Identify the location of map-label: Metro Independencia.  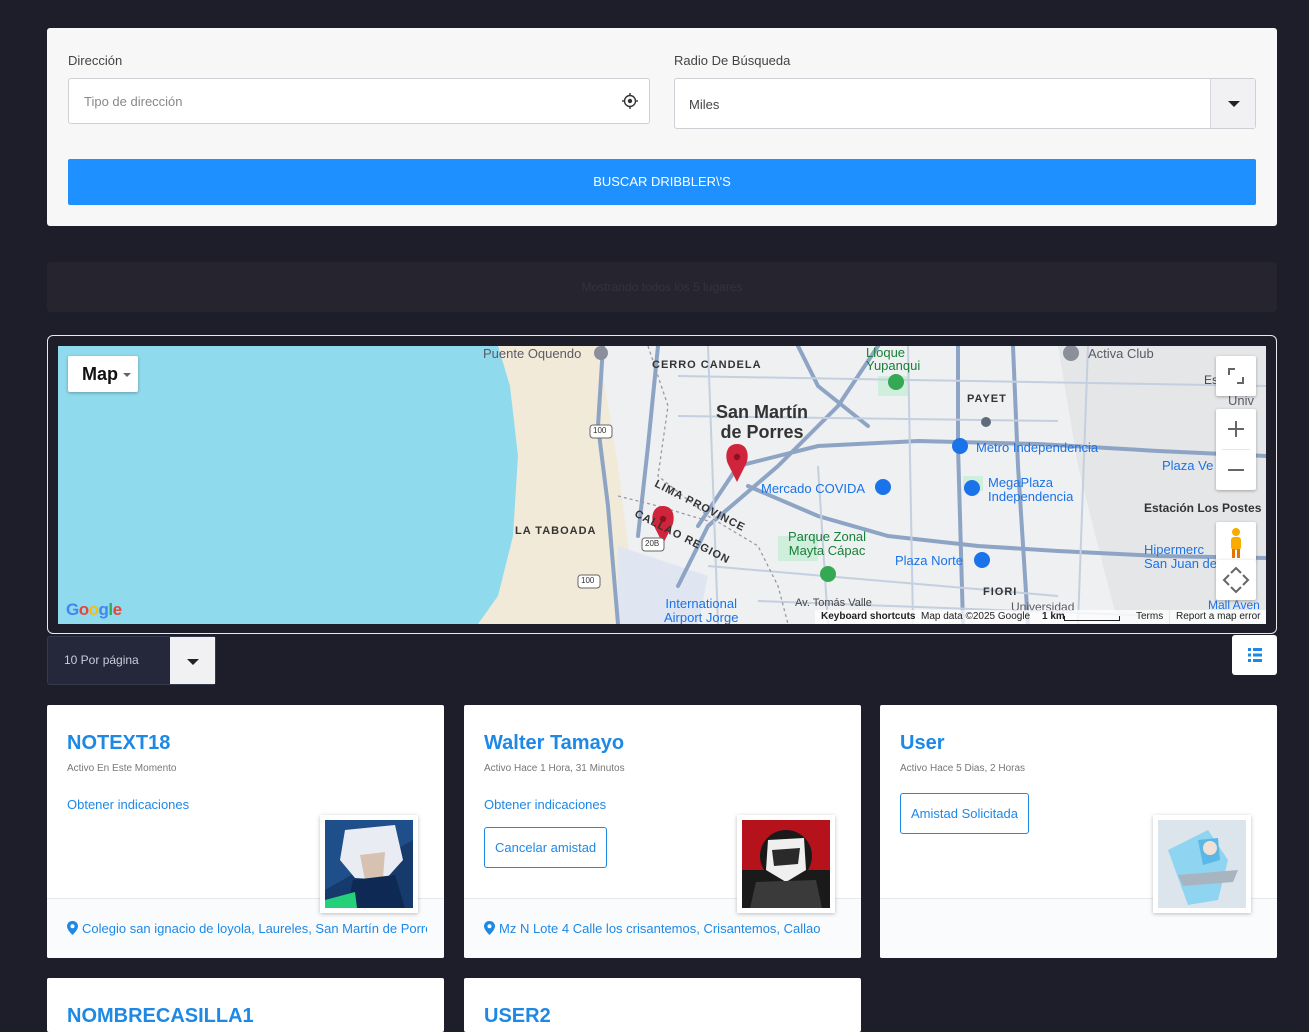
(1037, 447).